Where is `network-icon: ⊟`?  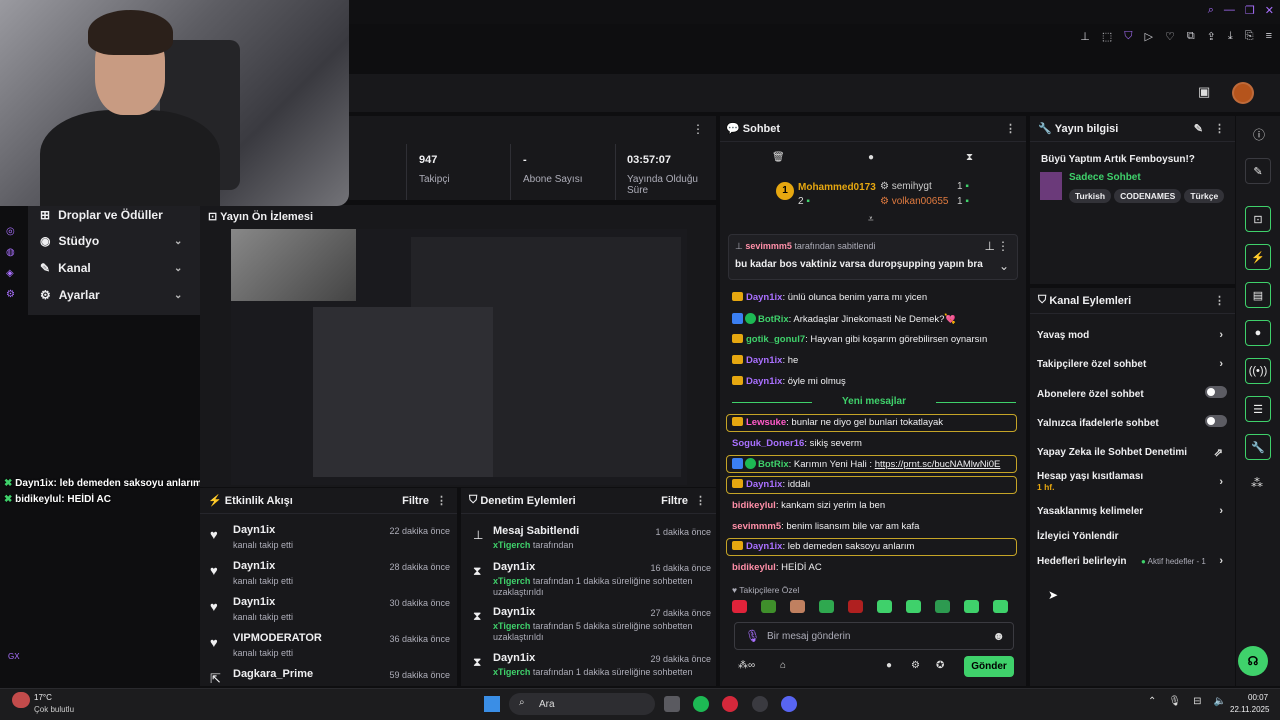
network-icon: ⊟ is located at coordinates (1197, 701).